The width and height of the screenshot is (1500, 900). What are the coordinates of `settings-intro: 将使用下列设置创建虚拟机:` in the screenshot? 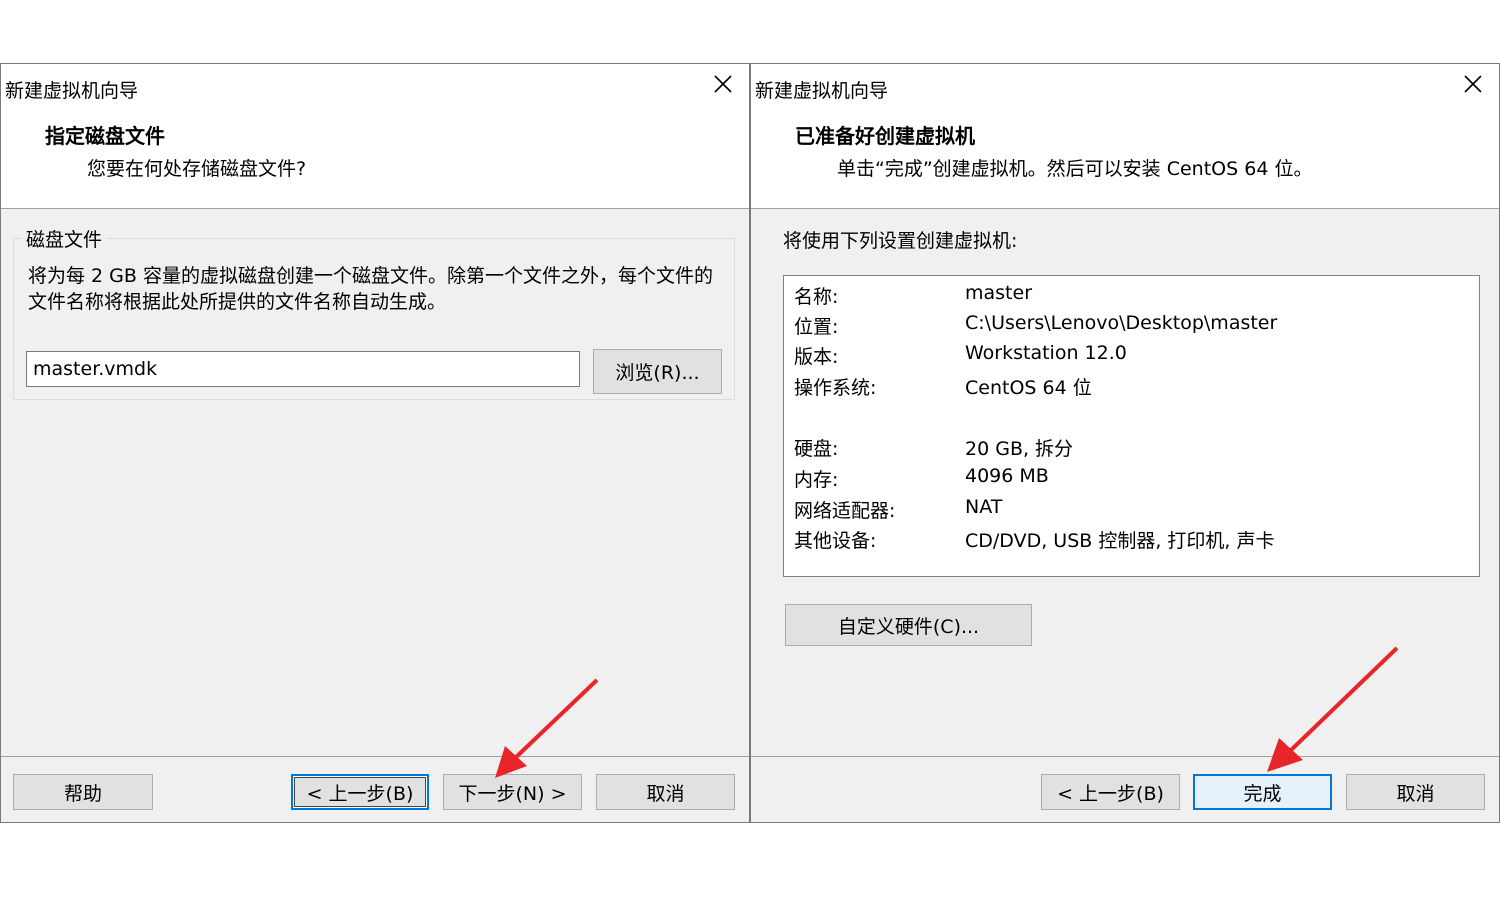 It's located at (900, 241).